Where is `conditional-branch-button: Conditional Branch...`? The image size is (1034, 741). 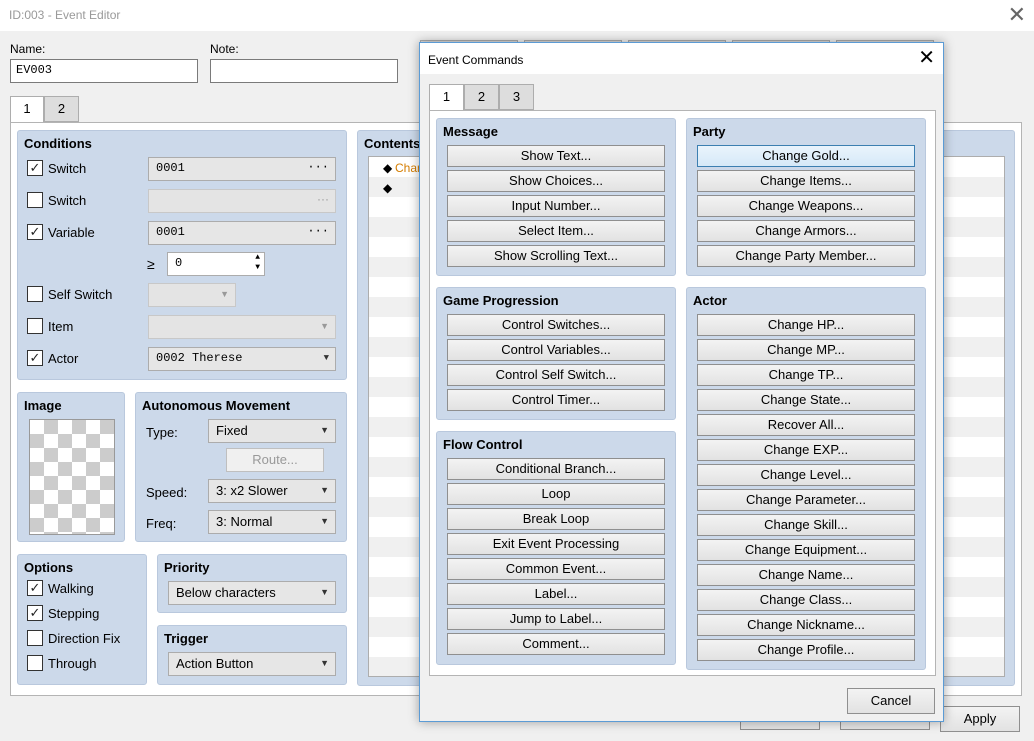
conditional-branch-button: Conditional Branch... is located at coordinates (556, 469).